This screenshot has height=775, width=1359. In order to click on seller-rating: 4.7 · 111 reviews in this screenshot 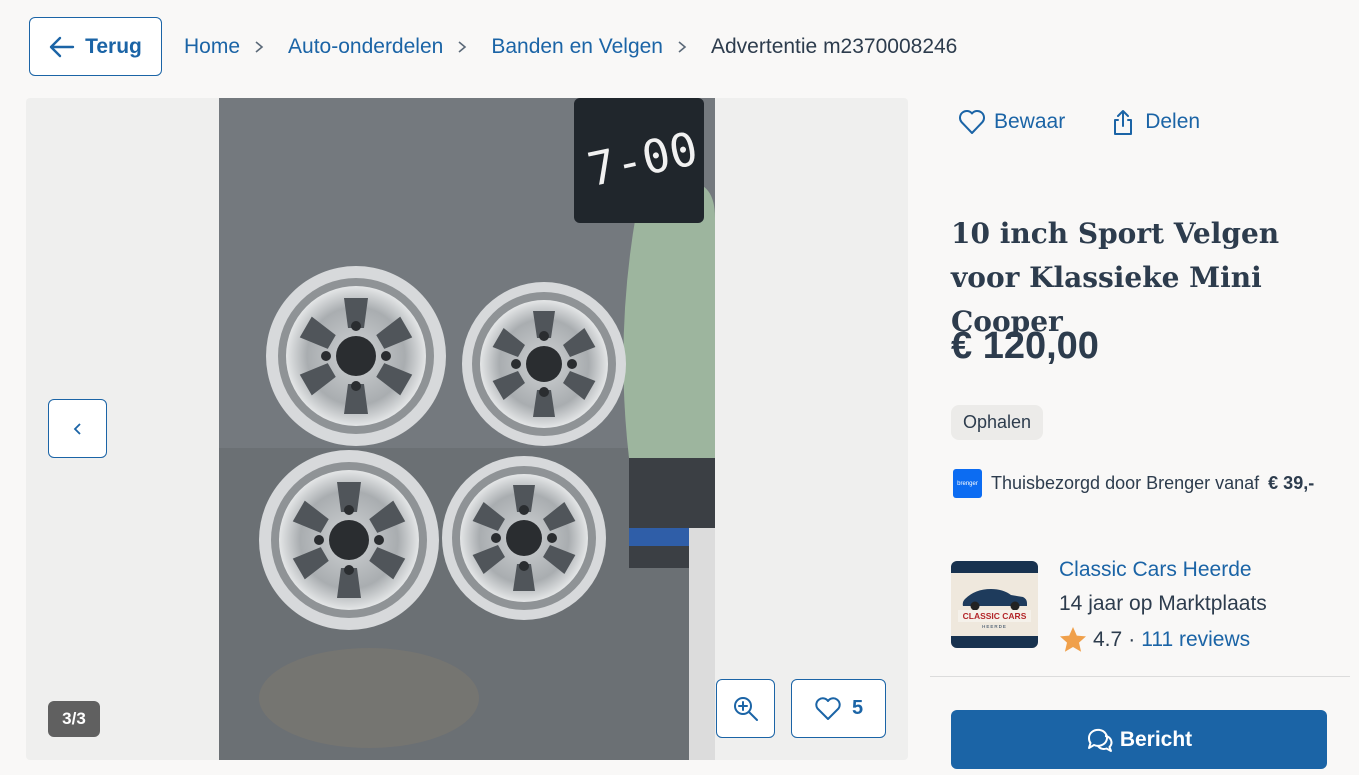, I will do `click(1154, 639)`.